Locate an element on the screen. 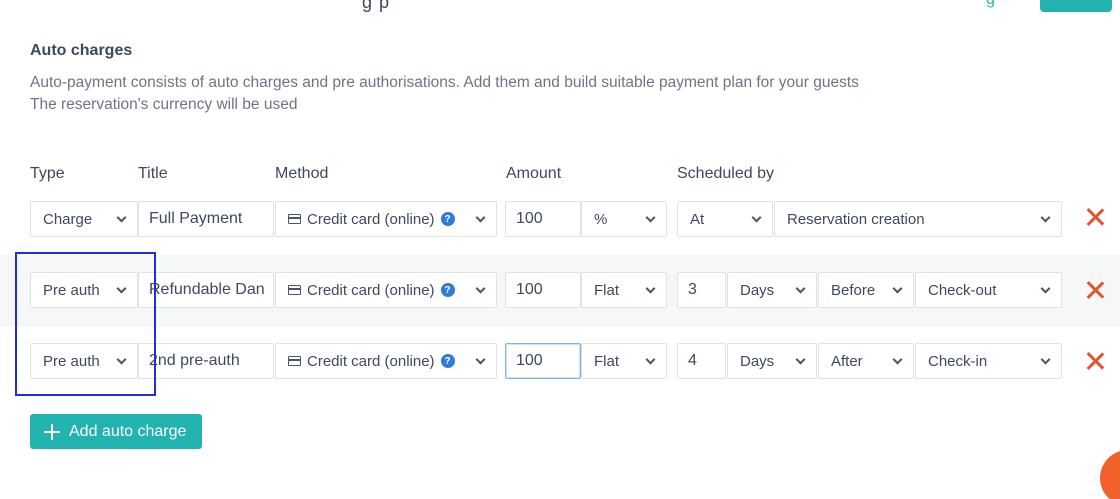  page-heading-fragment: g p is located at coordinates (376, 6).